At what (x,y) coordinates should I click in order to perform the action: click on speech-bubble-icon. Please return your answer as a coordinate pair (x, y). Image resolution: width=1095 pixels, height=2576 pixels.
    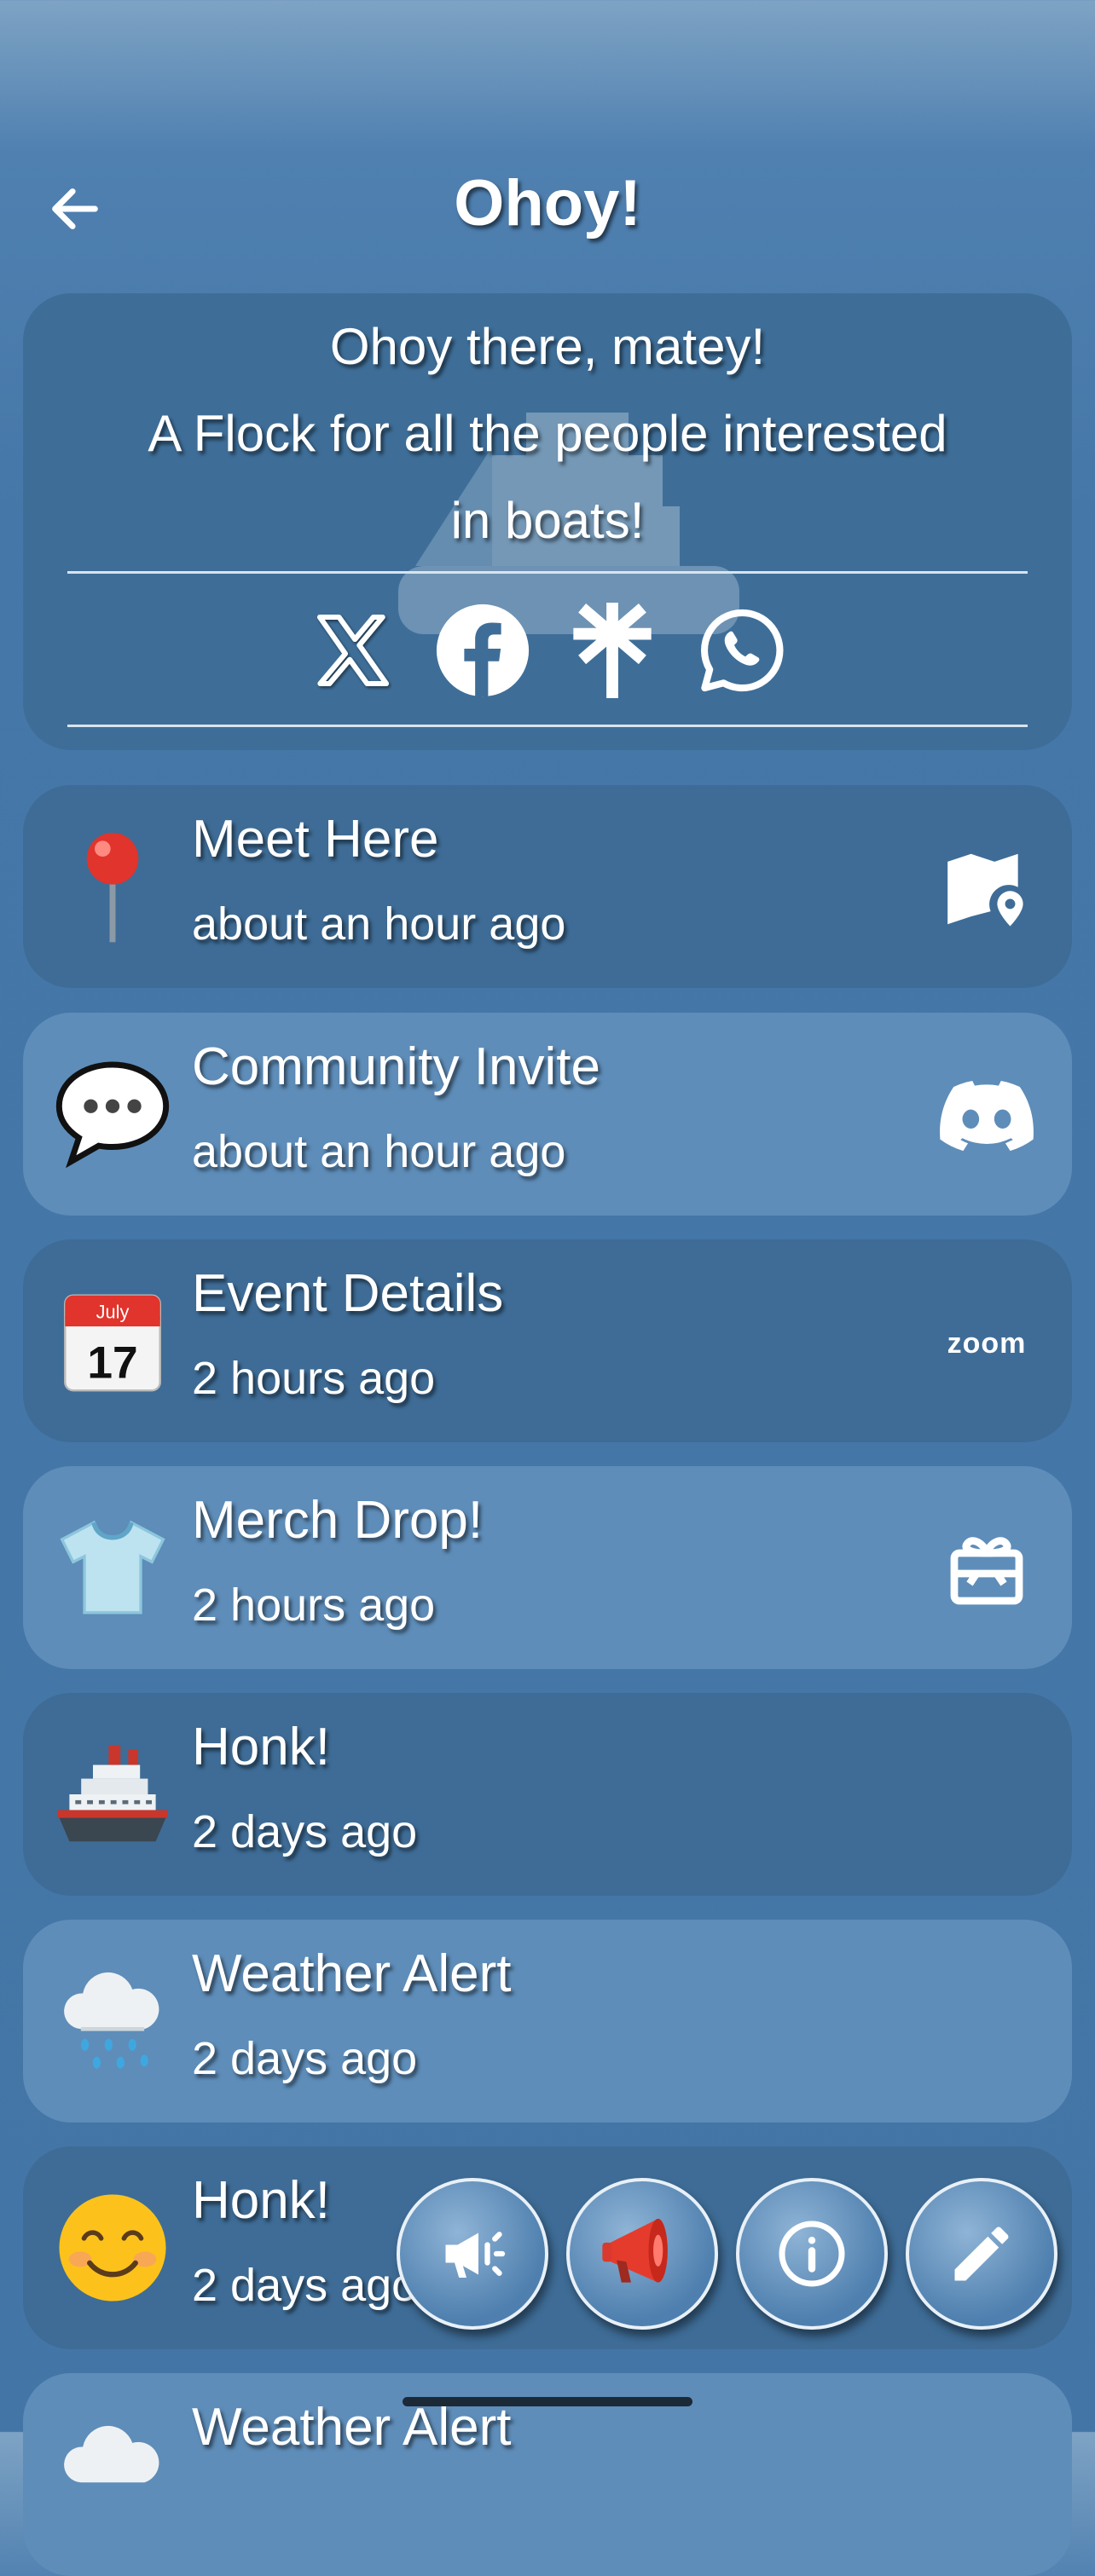
    Looking at the image, I should click on (113, 1114).